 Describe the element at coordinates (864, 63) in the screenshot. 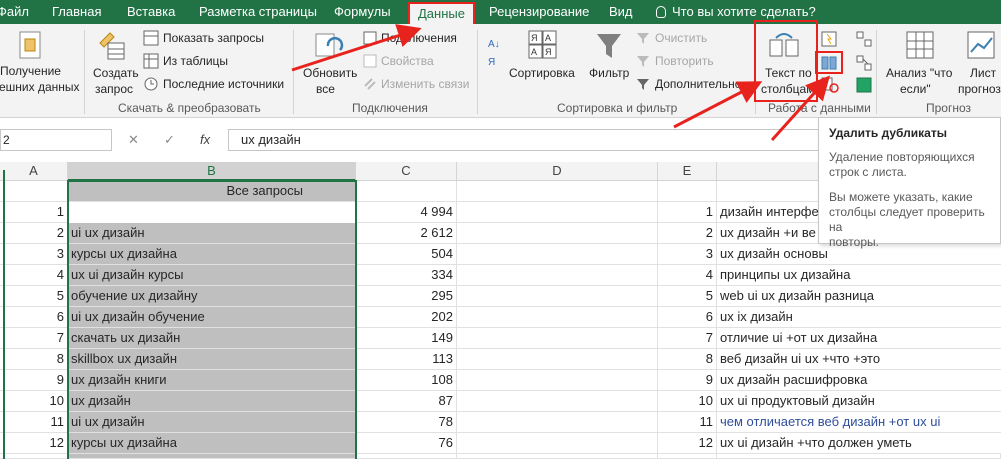

I see `relationships-icon` at that location.